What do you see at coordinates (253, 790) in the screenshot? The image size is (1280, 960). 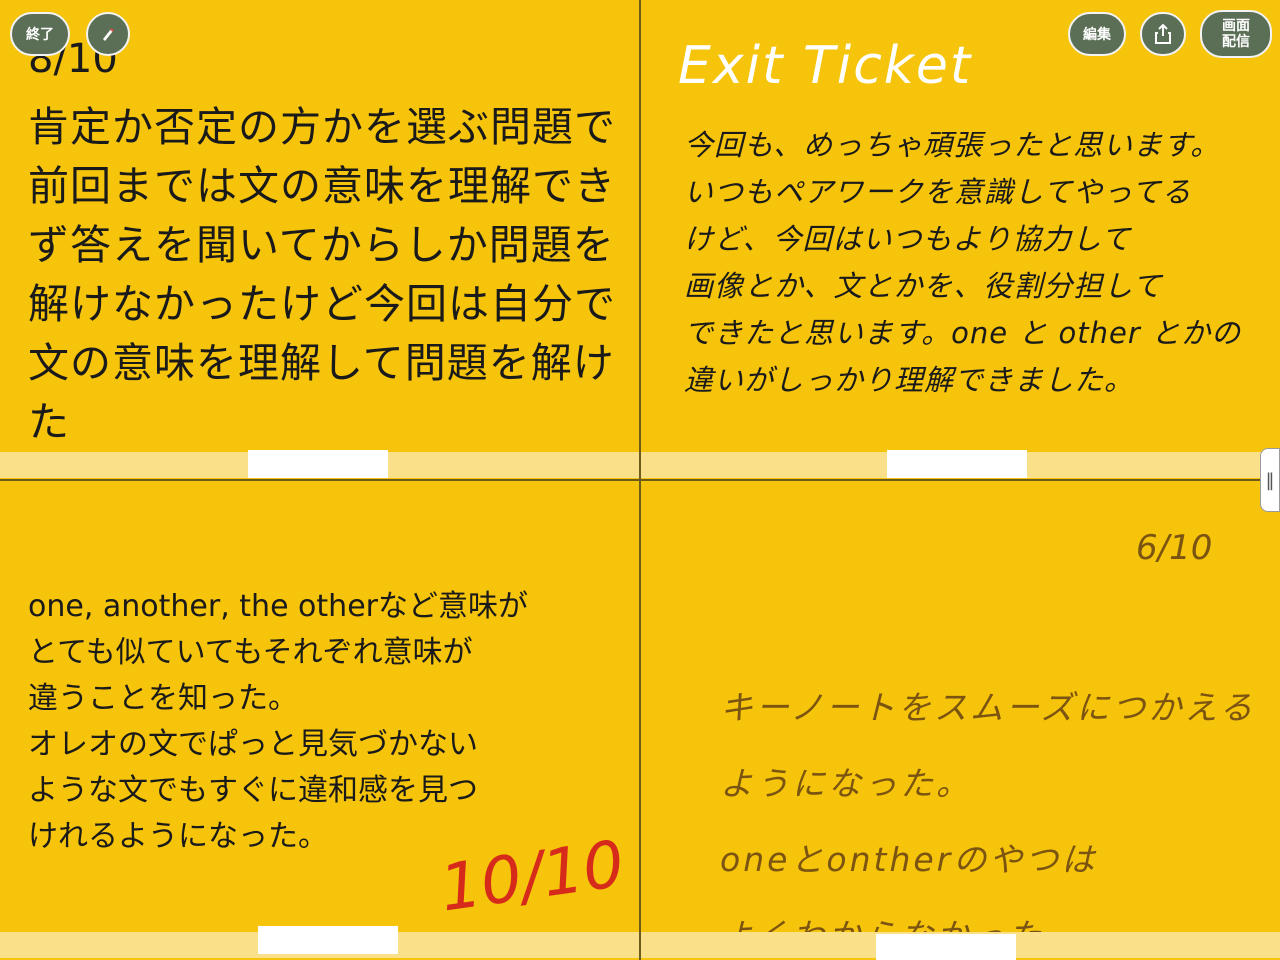 I see `card-3-line: ような文でもすぐに違和感を見つ` at bounding box center [253, 790].